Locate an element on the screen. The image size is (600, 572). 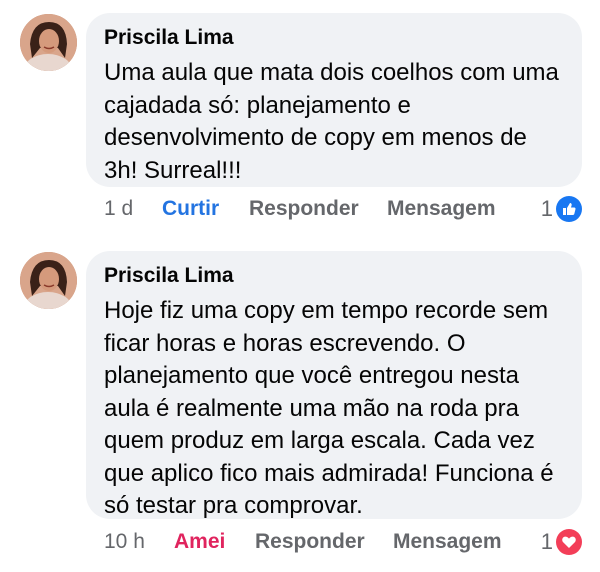
comment-actions: 10 h Amei Responder Mensagem 1 is located at coordinates (343, 542).